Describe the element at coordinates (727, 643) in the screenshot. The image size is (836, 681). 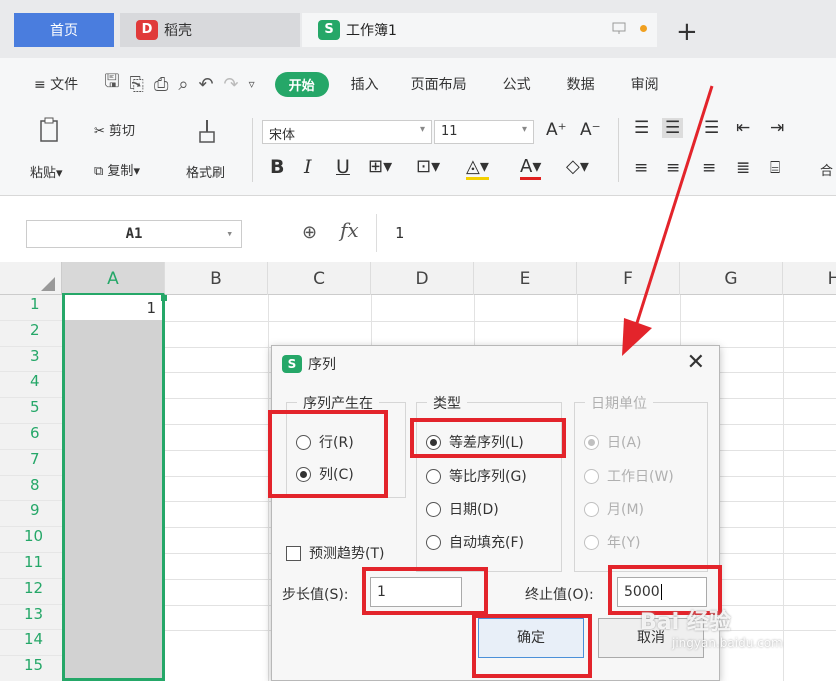
I see `baidu-watermark-url: jingyan.baidu.com` at that location.